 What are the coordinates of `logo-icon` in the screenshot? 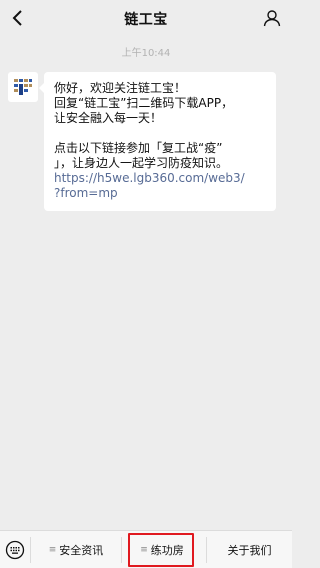 It's located at (23, 87).